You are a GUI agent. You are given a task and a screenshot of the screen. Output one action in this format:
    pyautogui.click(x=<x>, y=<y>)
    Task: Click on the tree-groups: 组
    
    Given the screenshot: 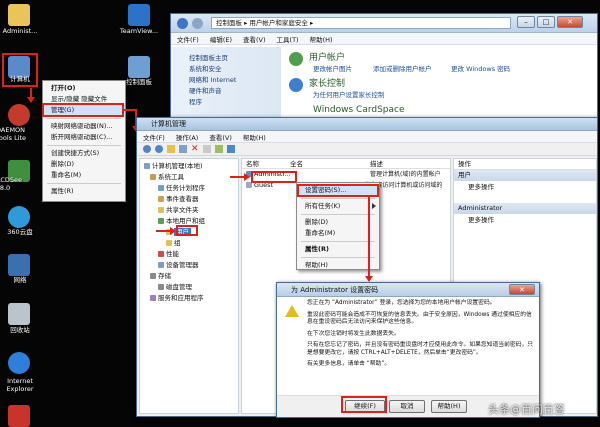 What is the action you would take?
    pyautogui.click(x=189, y=243)
    